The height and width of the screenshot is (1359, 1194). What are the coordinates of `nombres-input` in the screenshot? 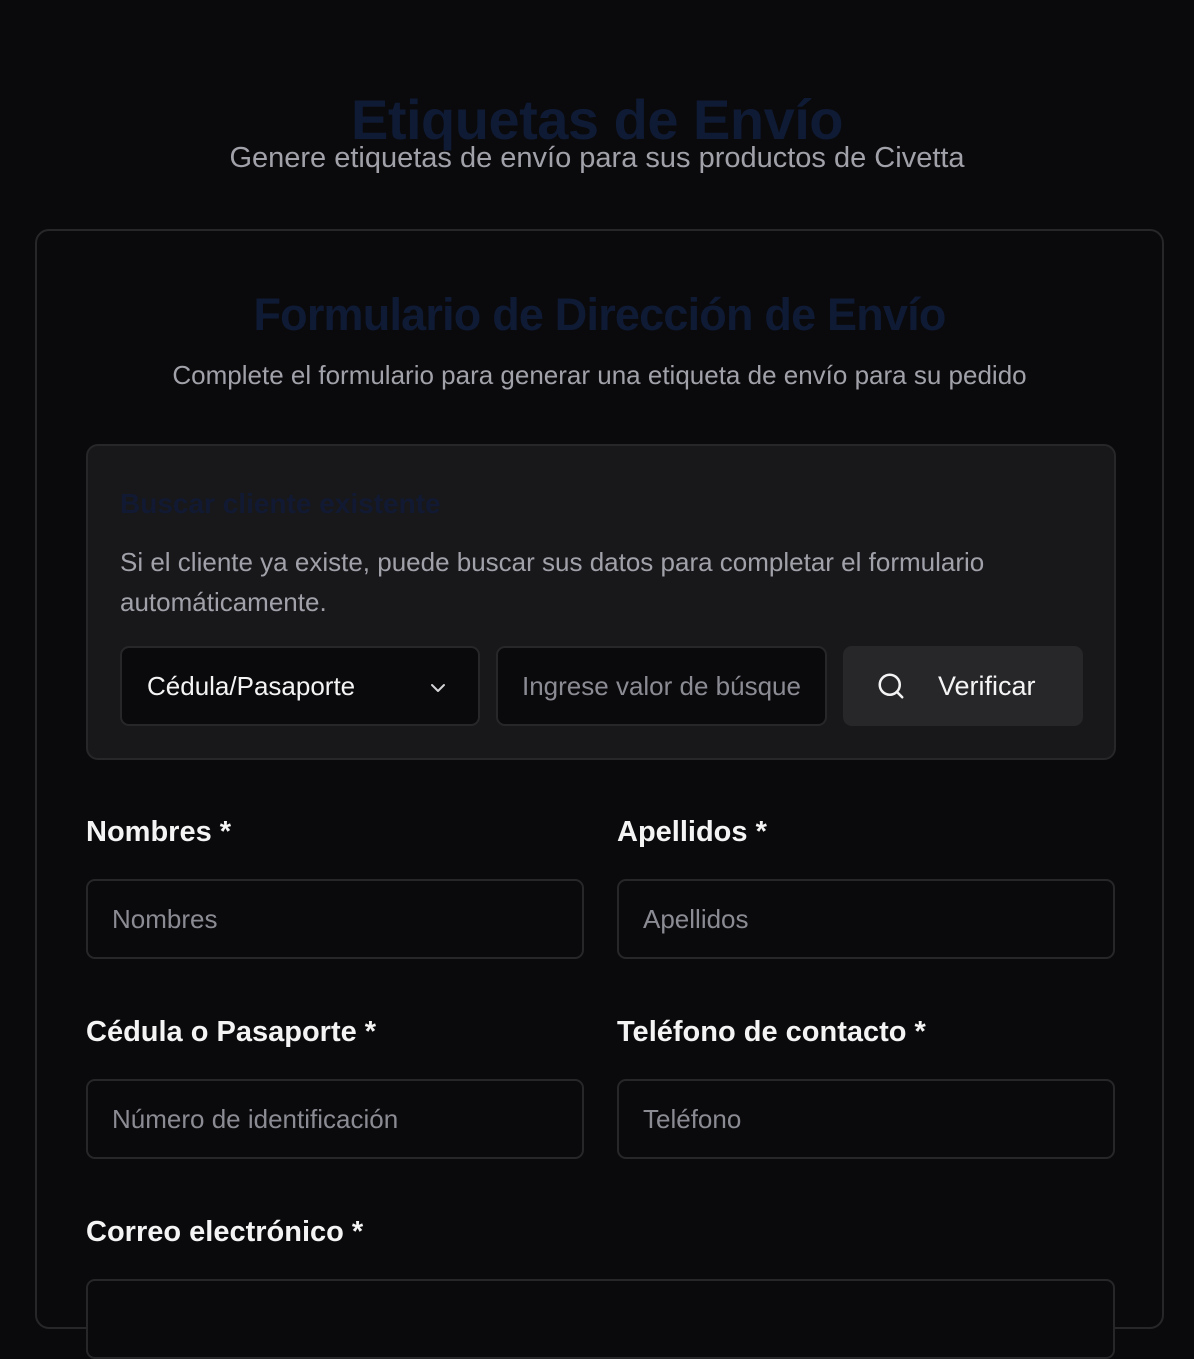 It's located at (335, 919).